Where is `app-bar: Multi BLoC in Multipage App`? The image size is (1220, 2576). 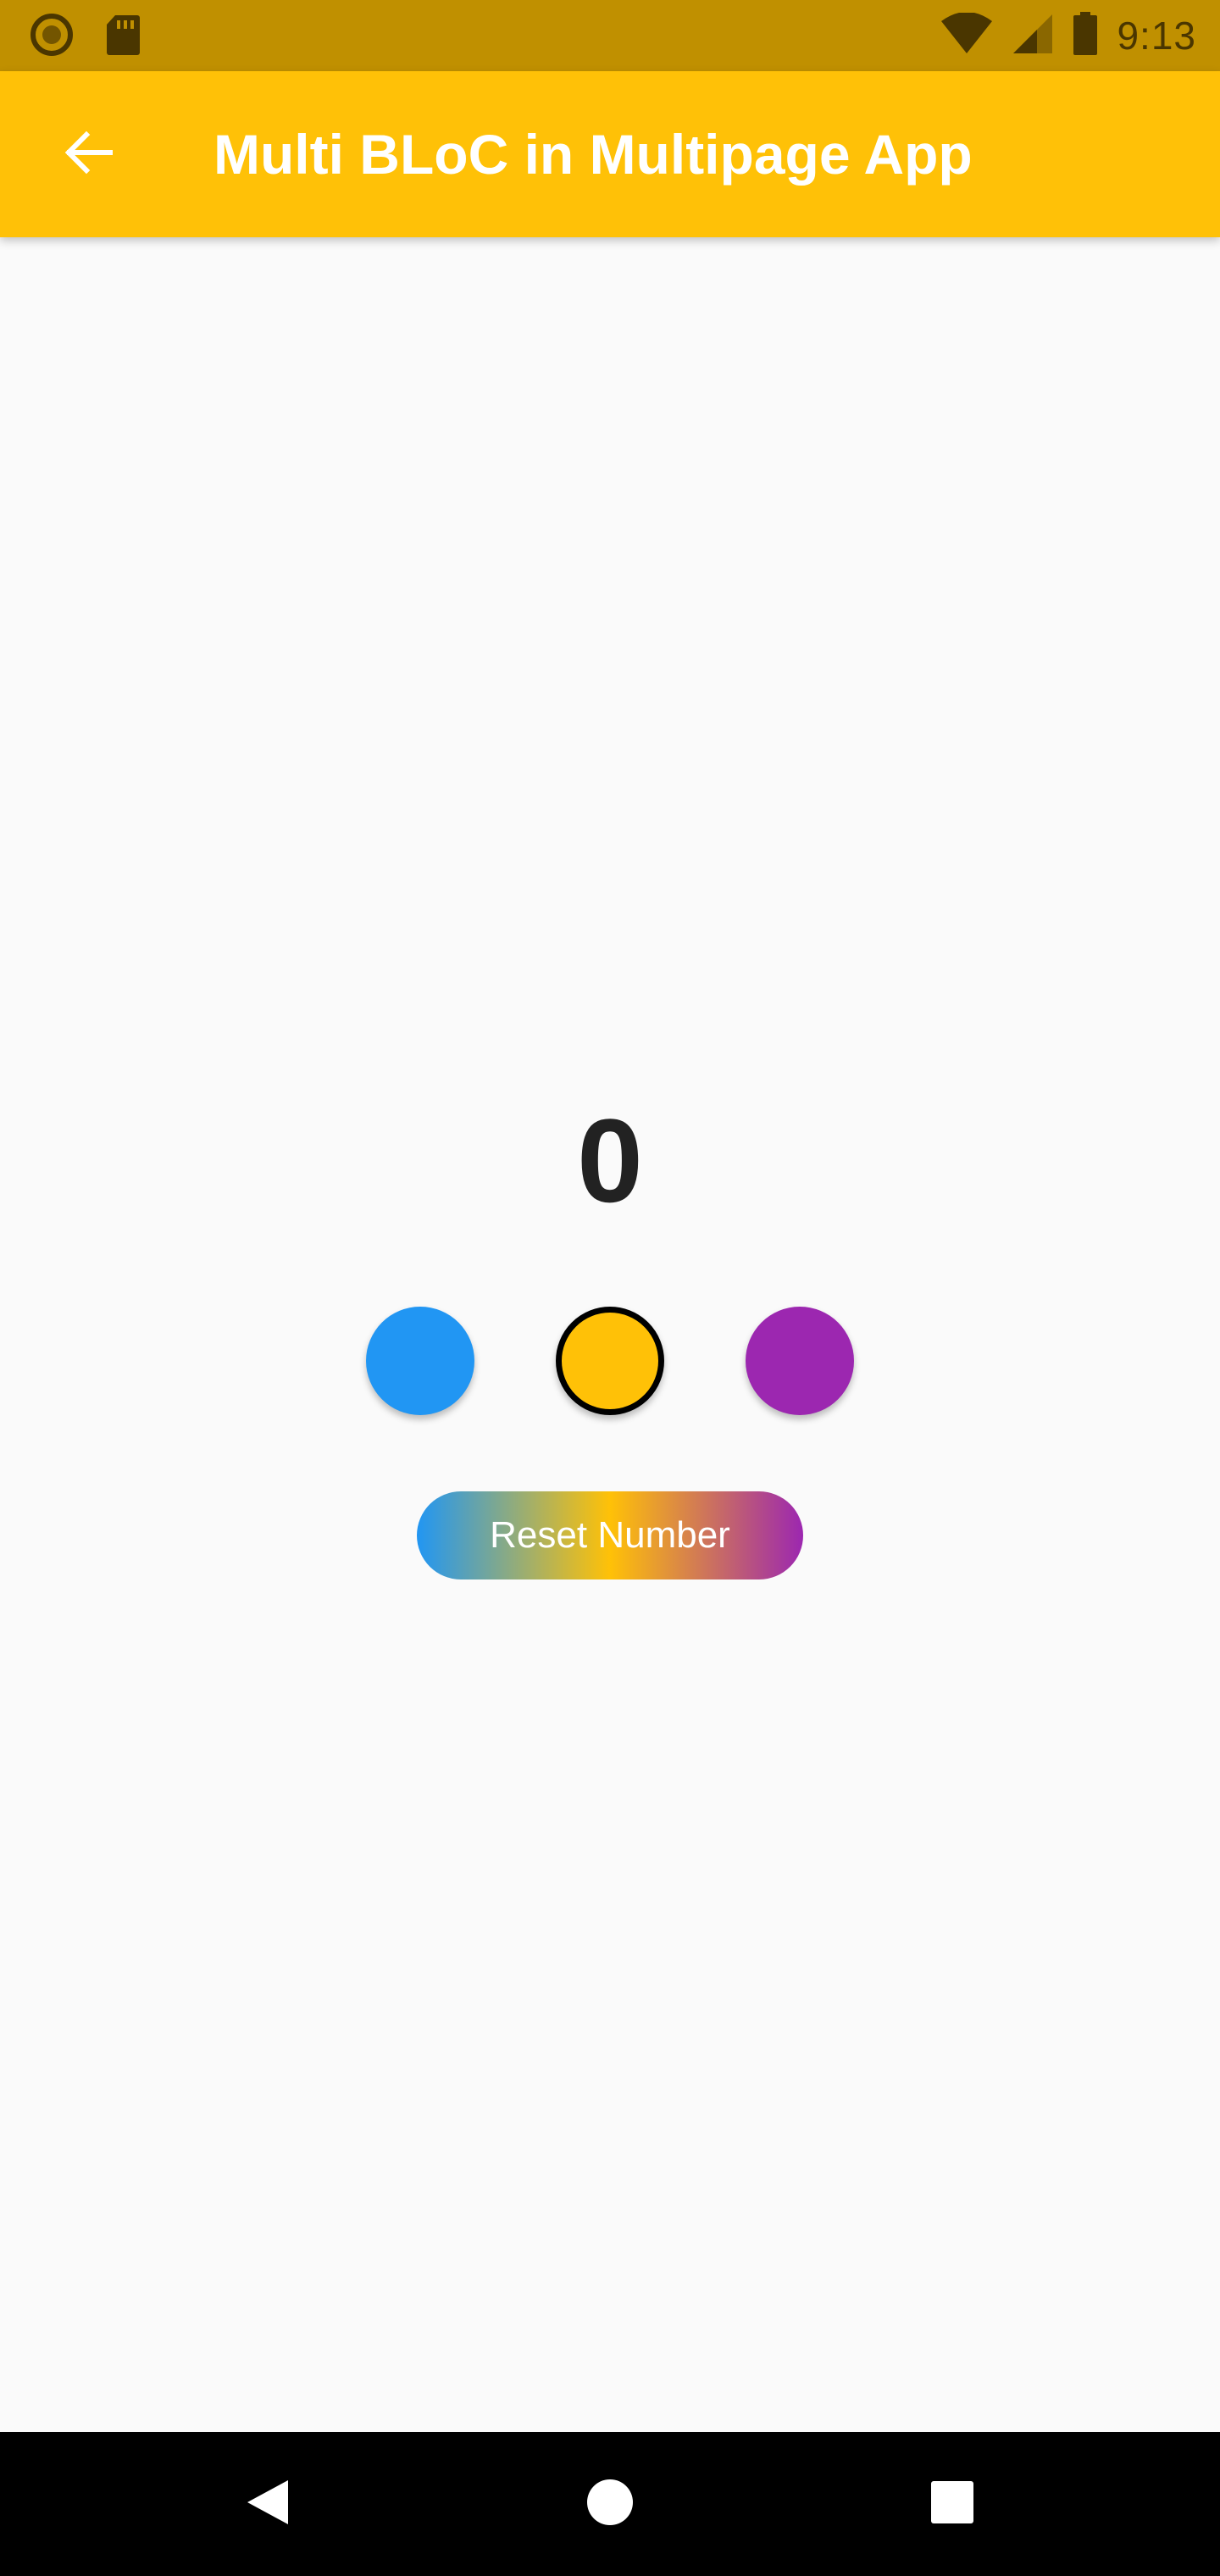
app-bar: Multi BLoC in Multipage App is located at coordinates (610, 154).